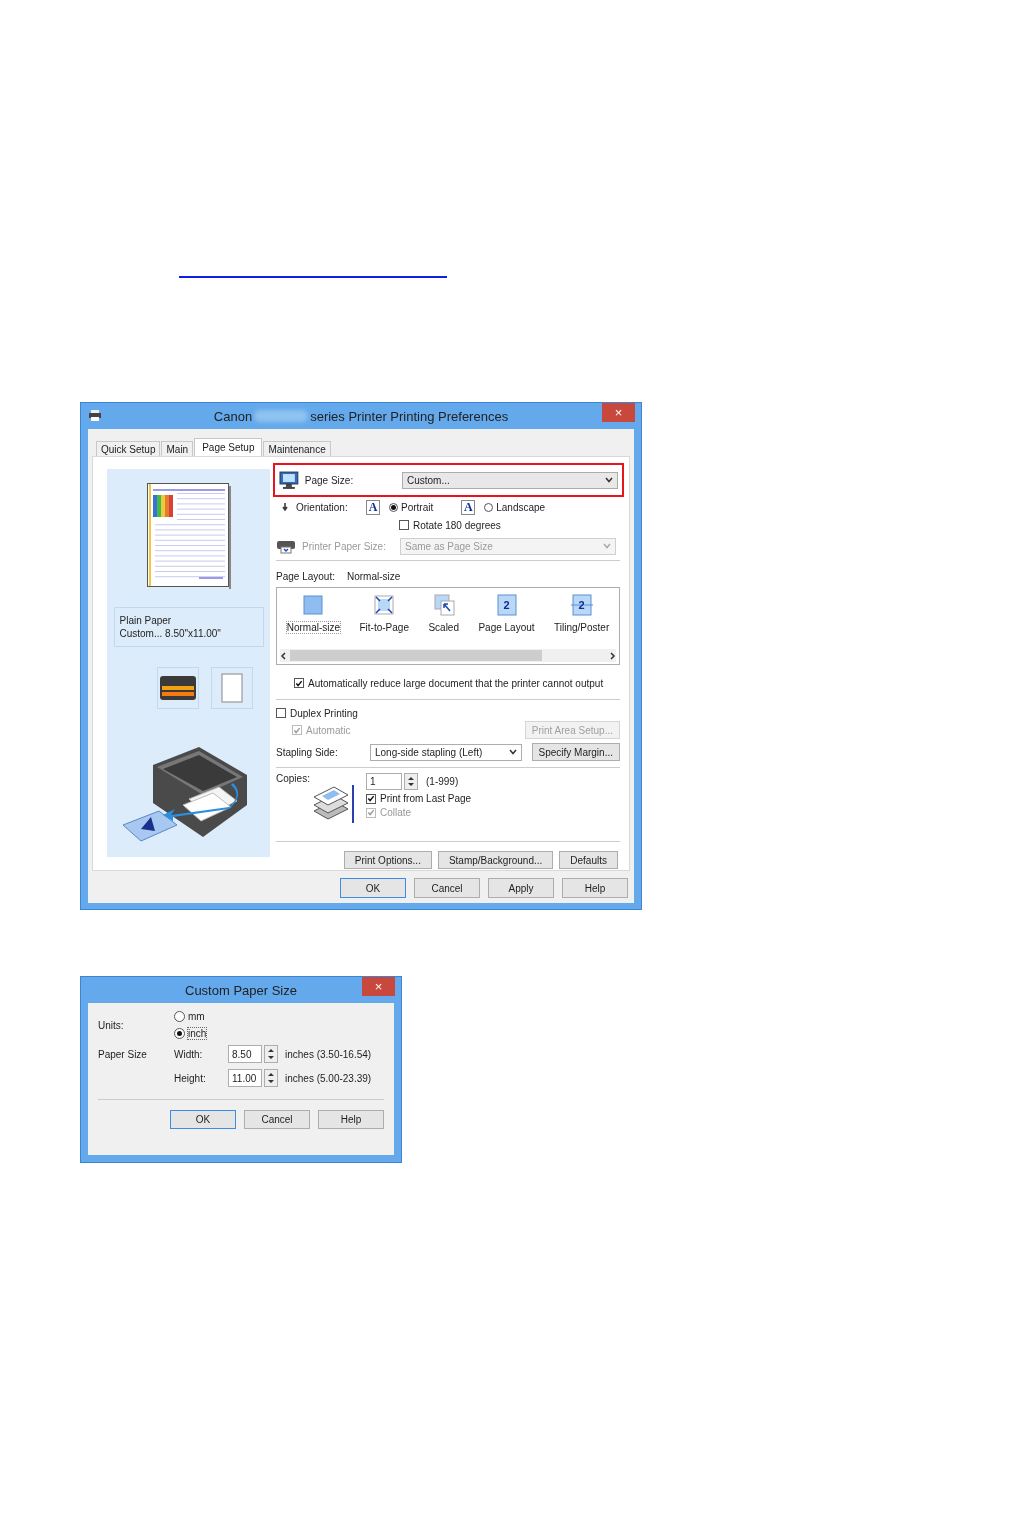 This screenshot has width=1021, height=1514. I want to click on paper-stack-icon, so click(333, 804).